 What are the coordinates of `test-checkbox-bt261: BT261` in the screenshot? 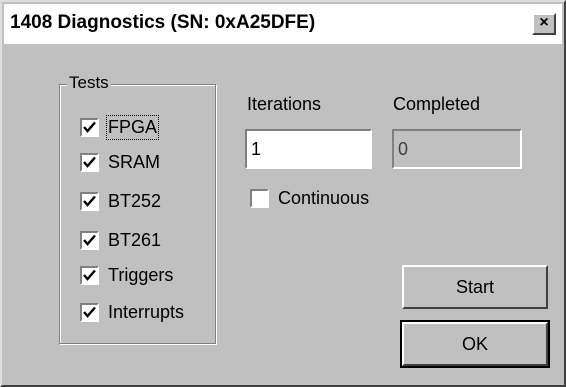 It's located at (120, 240).